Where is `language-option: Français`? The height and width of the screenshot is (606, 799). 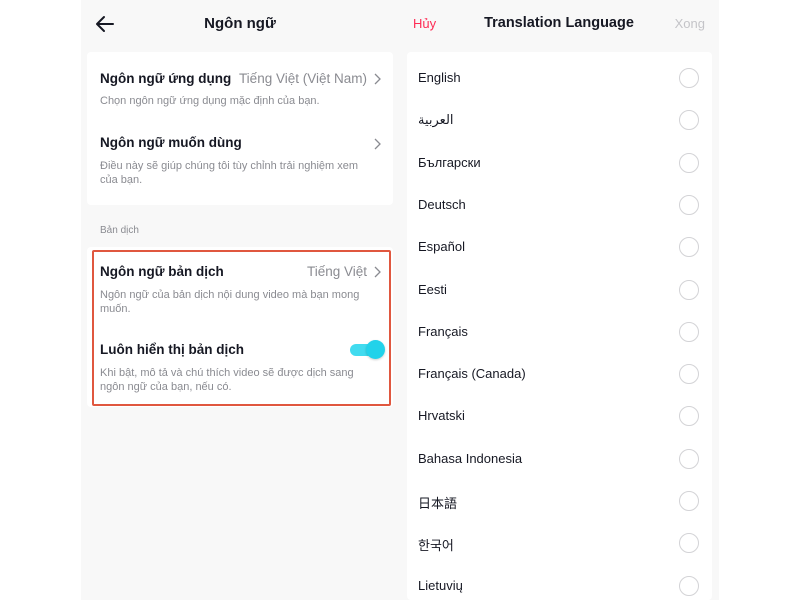
language-option: Français is located at coordinates (559, 332).